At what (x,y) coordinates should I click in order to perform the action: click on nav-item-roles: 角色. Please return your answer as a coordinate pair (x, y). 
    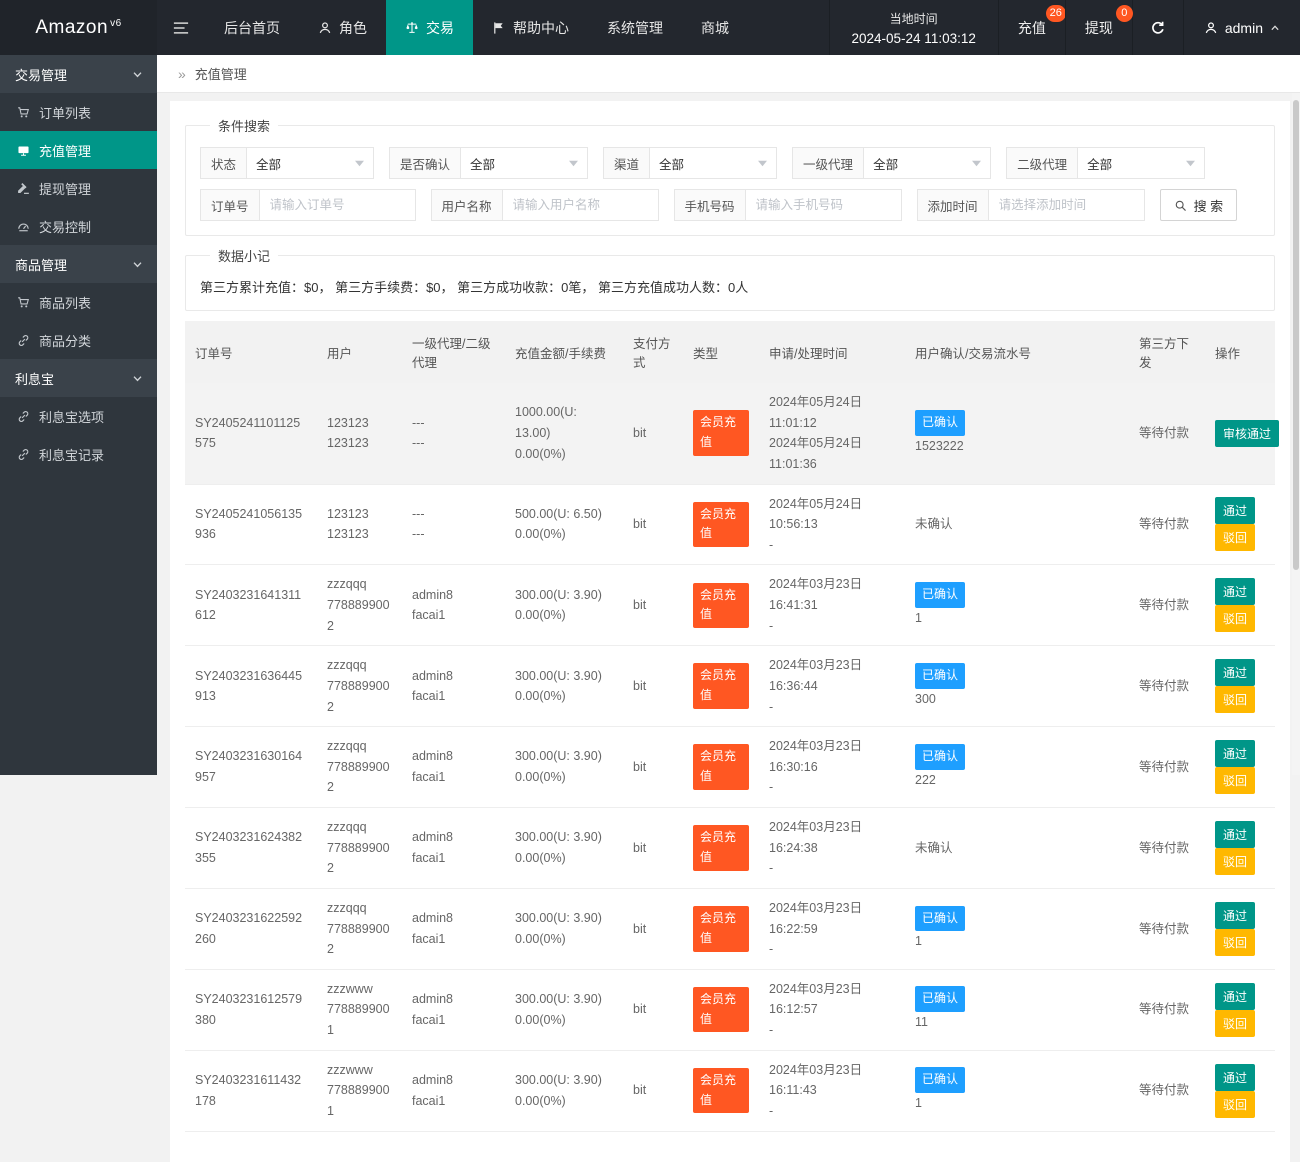
    Looking at the image, I should click on (342, 27).